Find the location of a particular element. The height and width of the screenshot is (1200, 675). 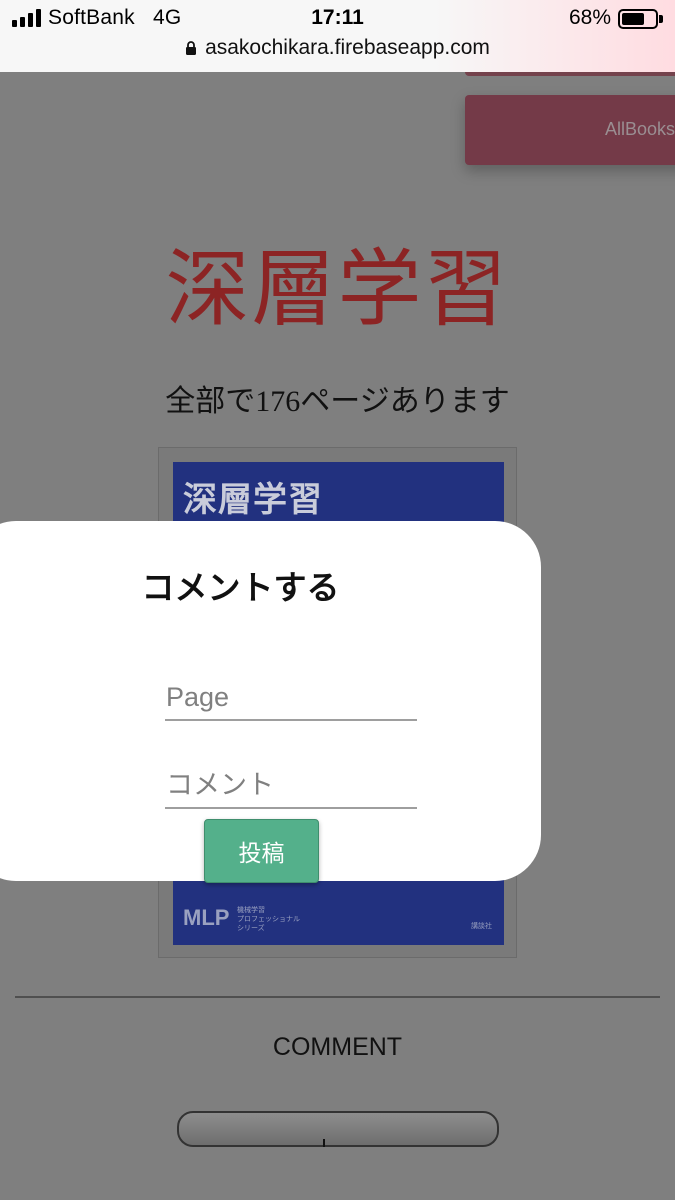

address-bar: asakochikara.firebaseapp.com is located at coordinates (337, 48).